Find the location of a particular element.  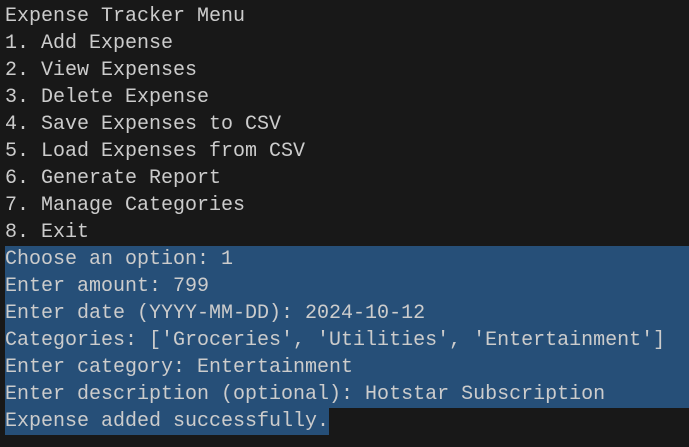

menu-option-exit: 8. Exit is located at coordinates (47, 232).